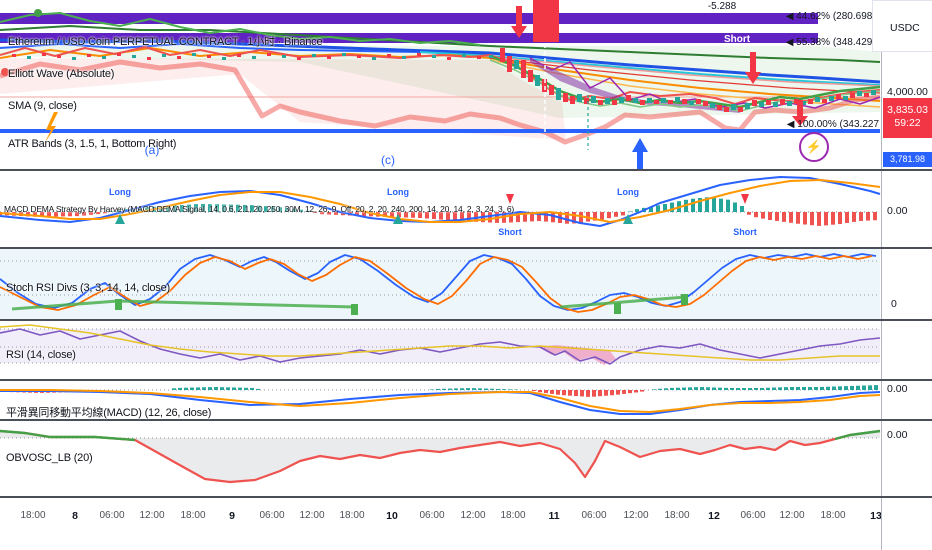 This screenshot has height=550, width=932. What do you see at coordinates (108, 412) in the screenshot?
I see `macd-legend: 平滑異同移動平均線(MACD) (12, 26, close)` at bounding box center [108, 412].